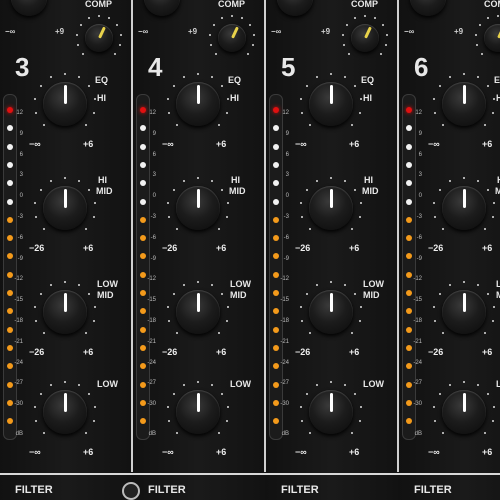 The width and height of the screenshot is (500, 500). What do you see at coordinates (198, 198) in the screenshot?
I see `eq-hi-mid-knob-pointer` at bounding box center [198, 198].